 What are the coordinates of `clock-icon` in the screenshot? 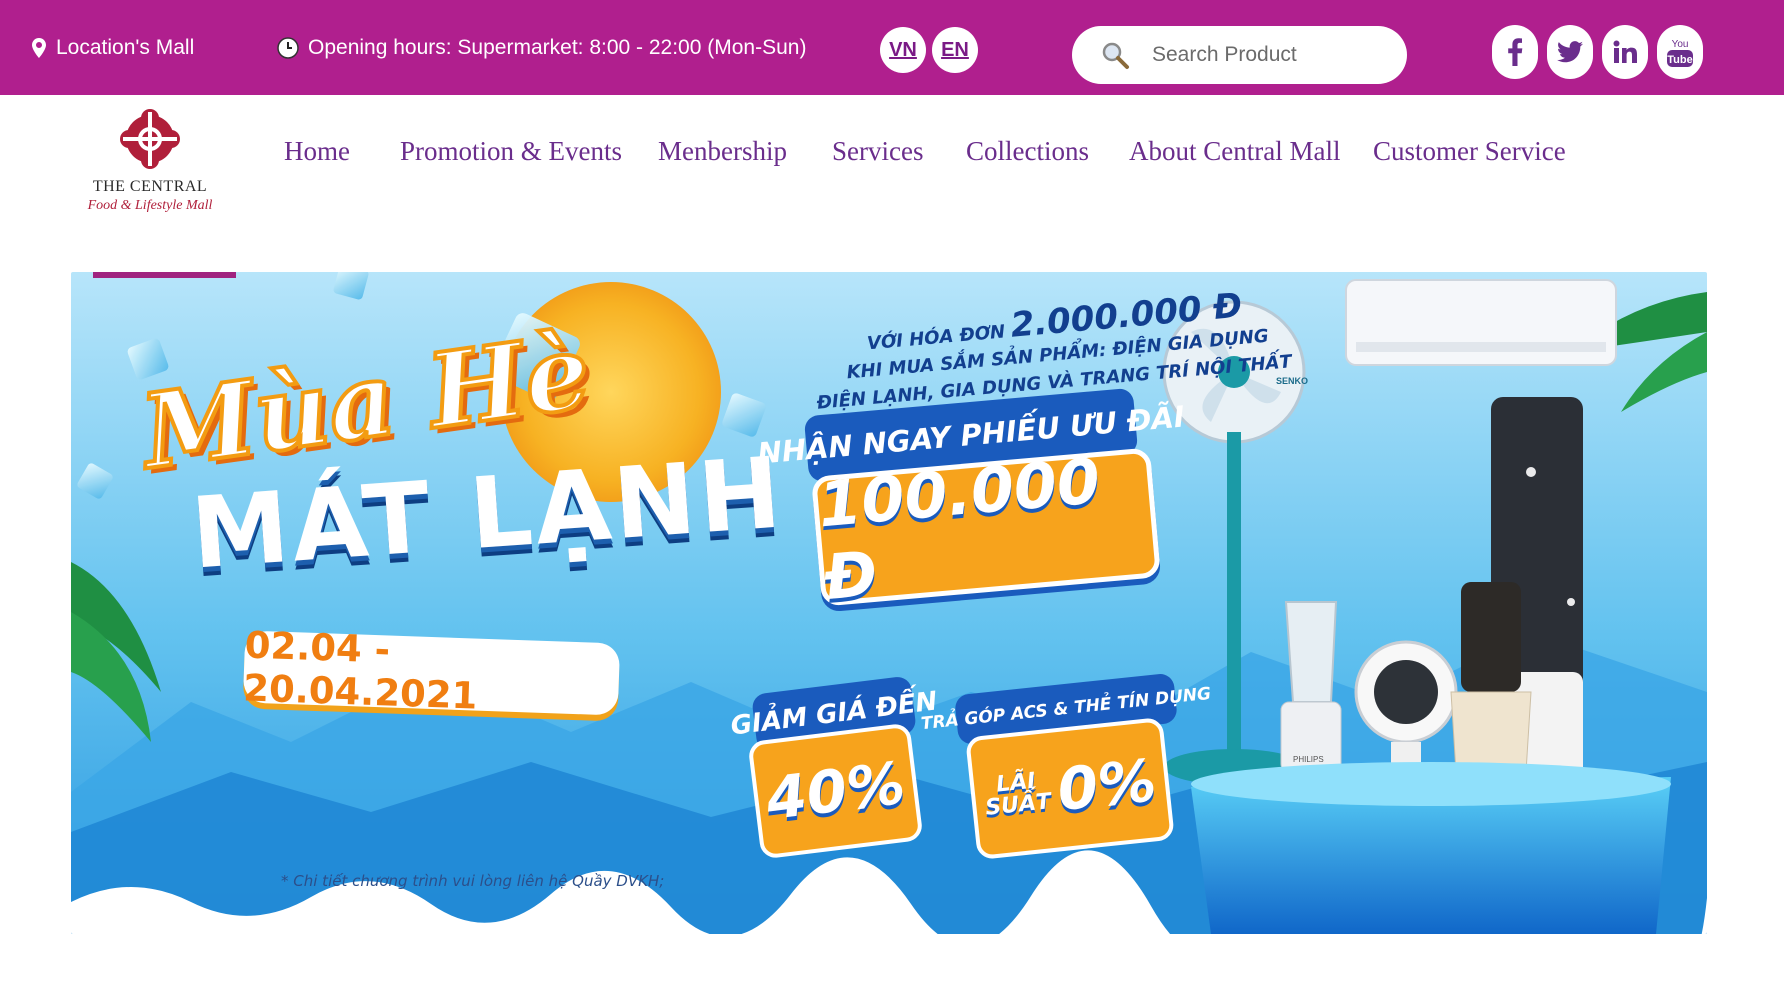 It's located at (288, 47).